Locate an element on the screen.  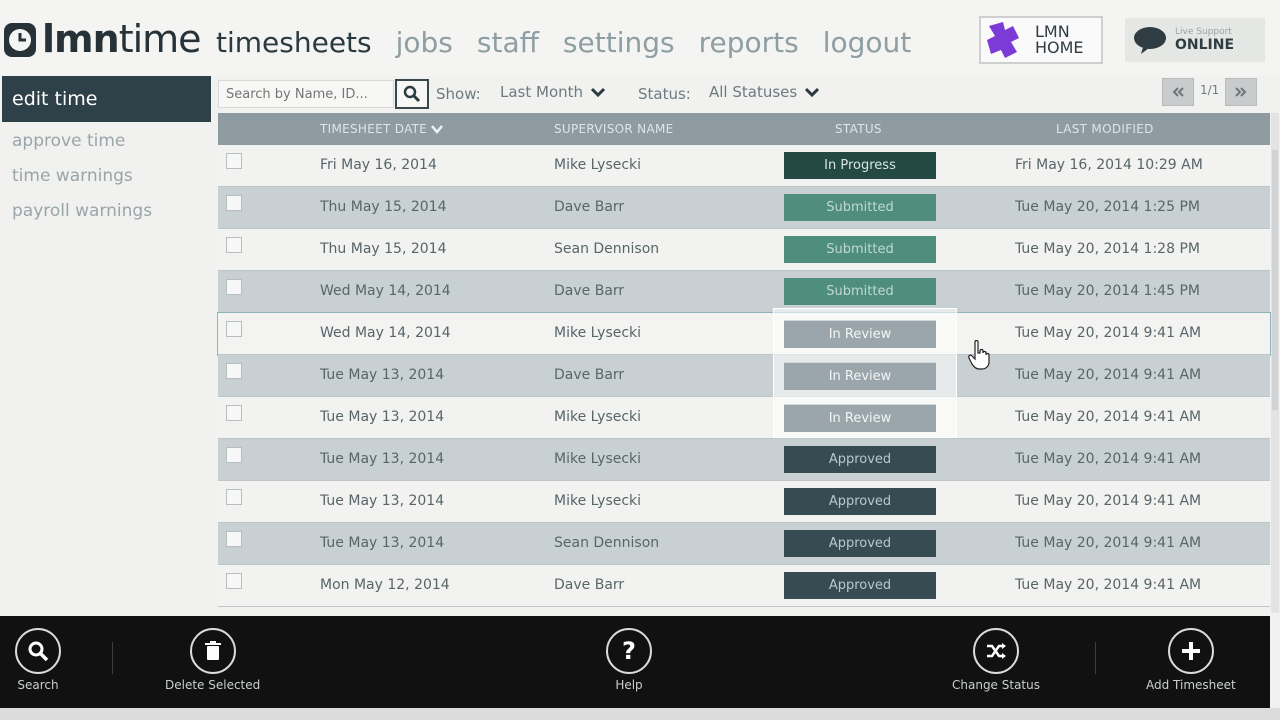
cell-last-modified: Tue May 20, 2014 1:28 PM is located at coordinates (1107, 249).